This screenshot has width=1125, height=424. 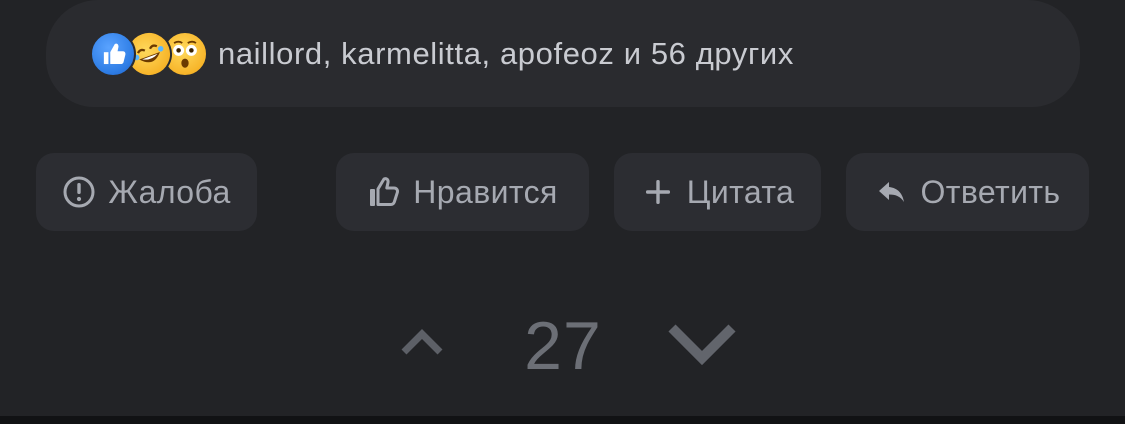 I want to click on reply-button: Ответить, so click(x=967, y=192).